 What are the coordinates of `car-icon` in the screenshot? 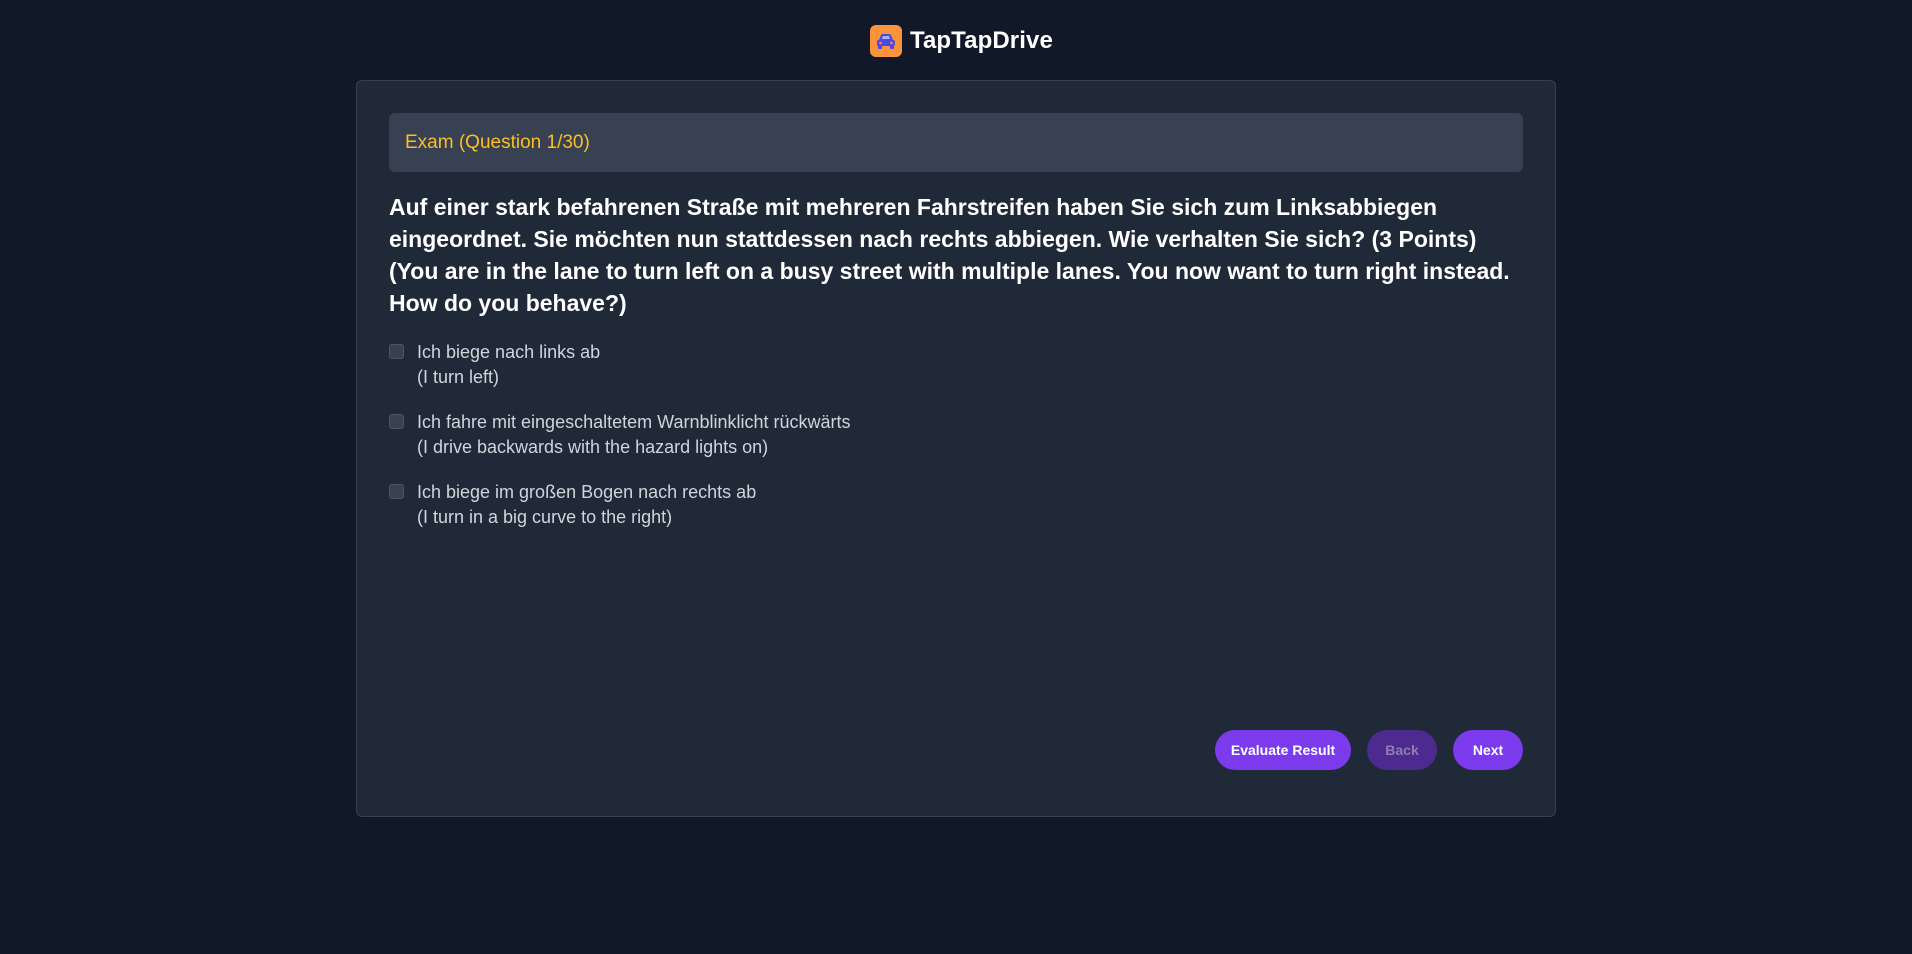 It's located at (886, 41).